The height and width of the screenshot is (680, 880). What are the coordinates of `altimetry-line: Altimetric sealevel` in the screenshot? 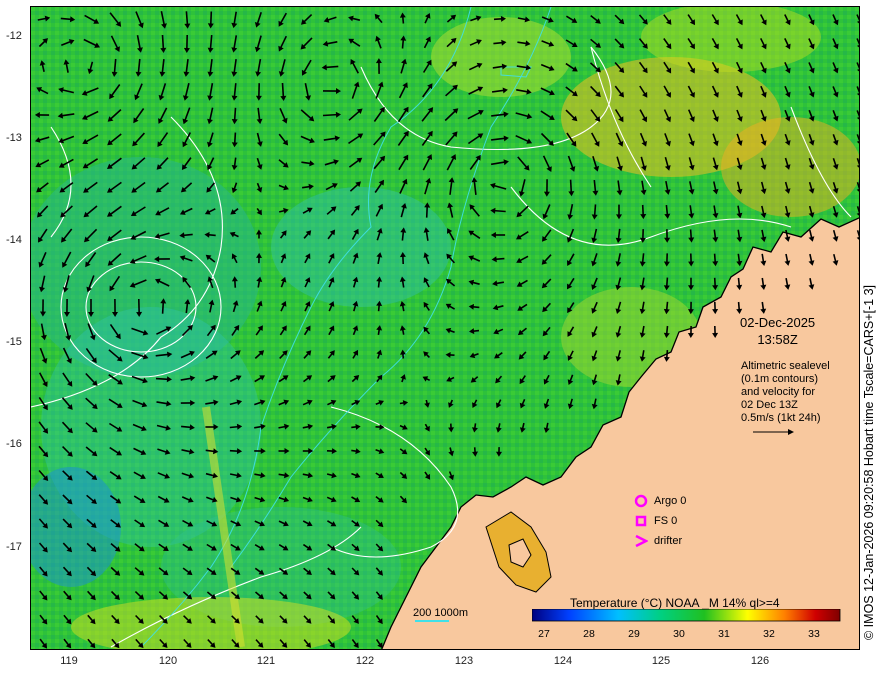 It's located at (785, 366).